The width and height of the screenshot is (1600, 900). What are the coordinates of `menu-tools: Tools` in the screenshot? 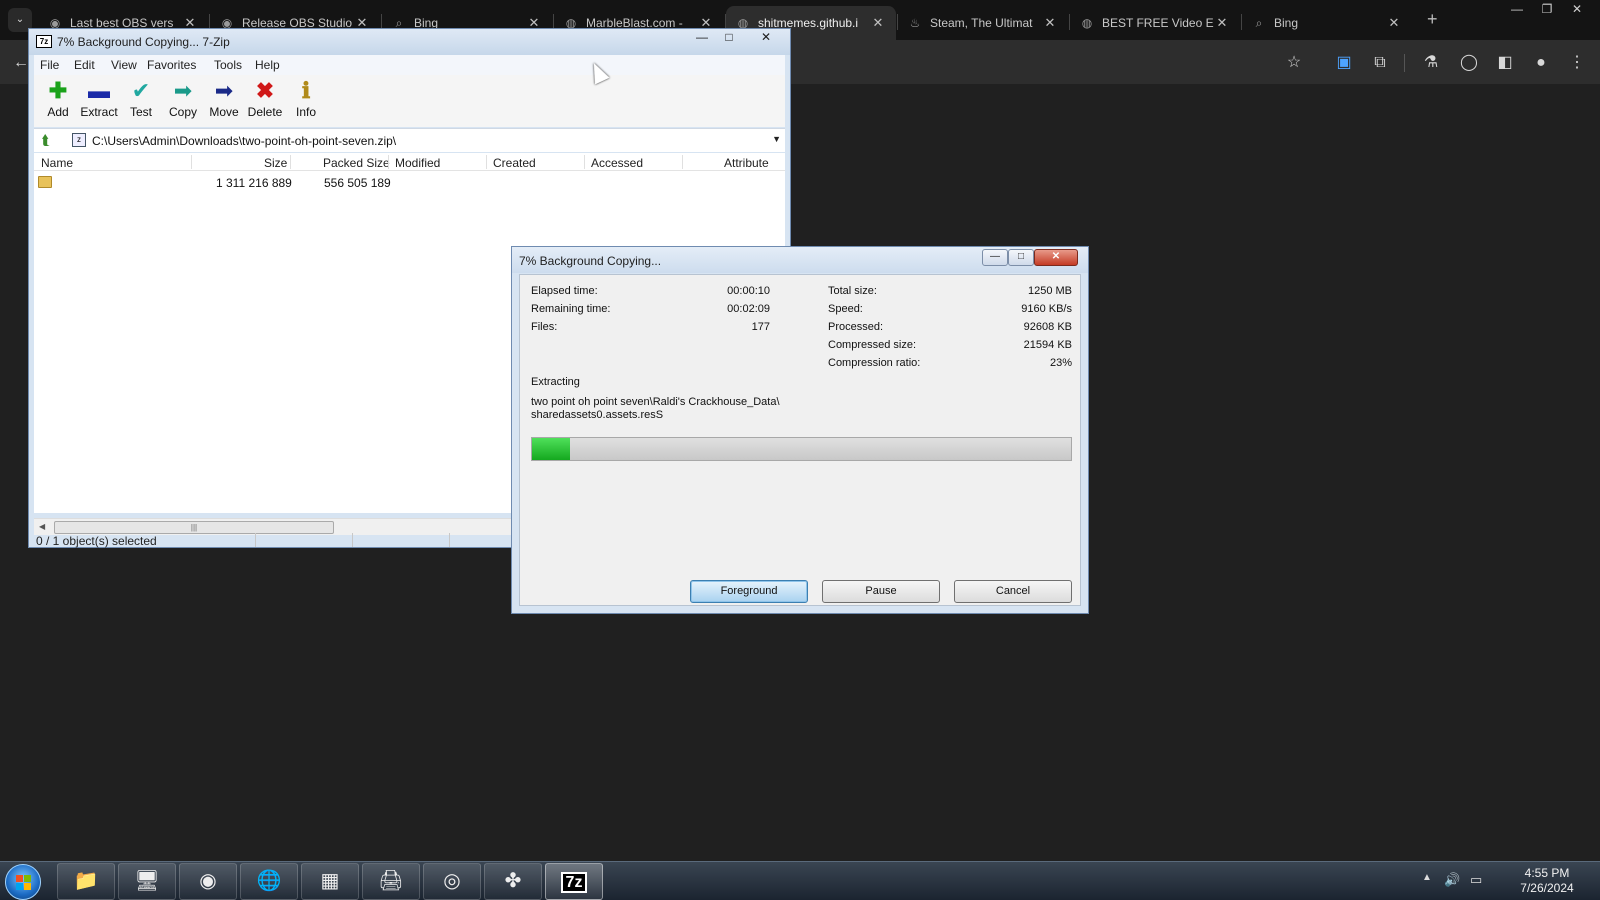 It's located at (228, 65).